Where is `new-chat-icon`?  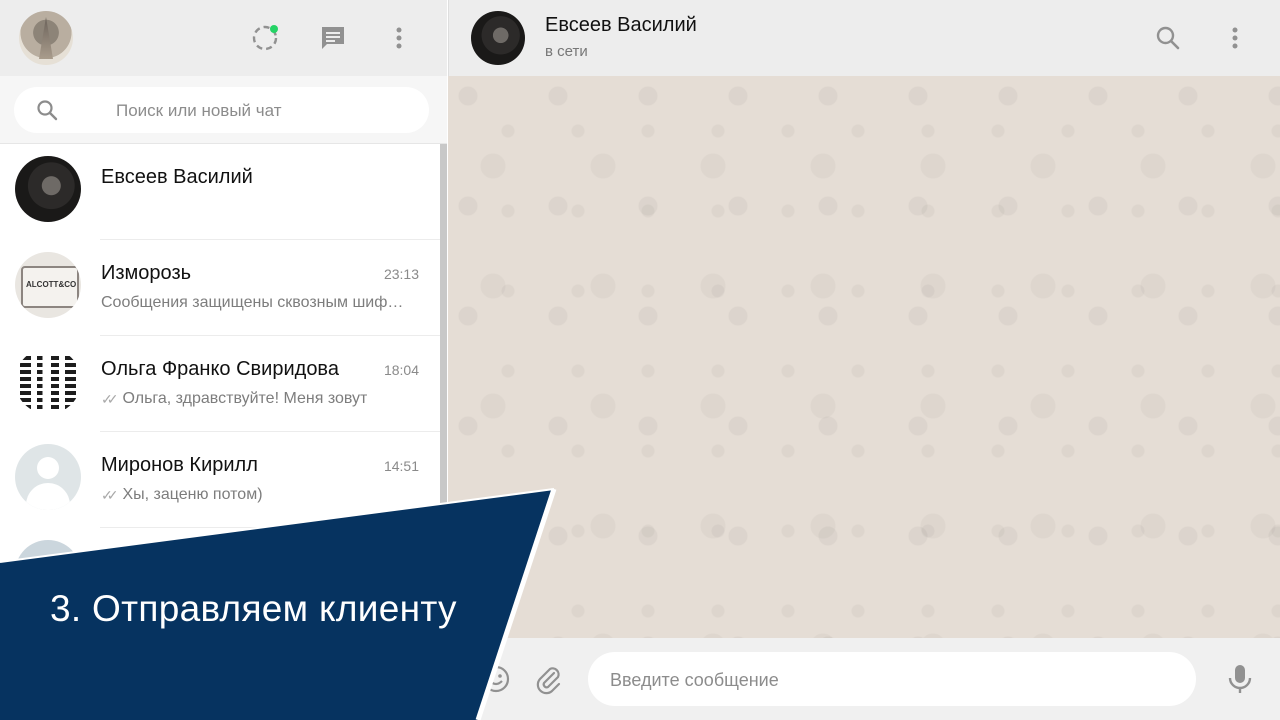
new-chat-icon is located at coordinates (333, 38).